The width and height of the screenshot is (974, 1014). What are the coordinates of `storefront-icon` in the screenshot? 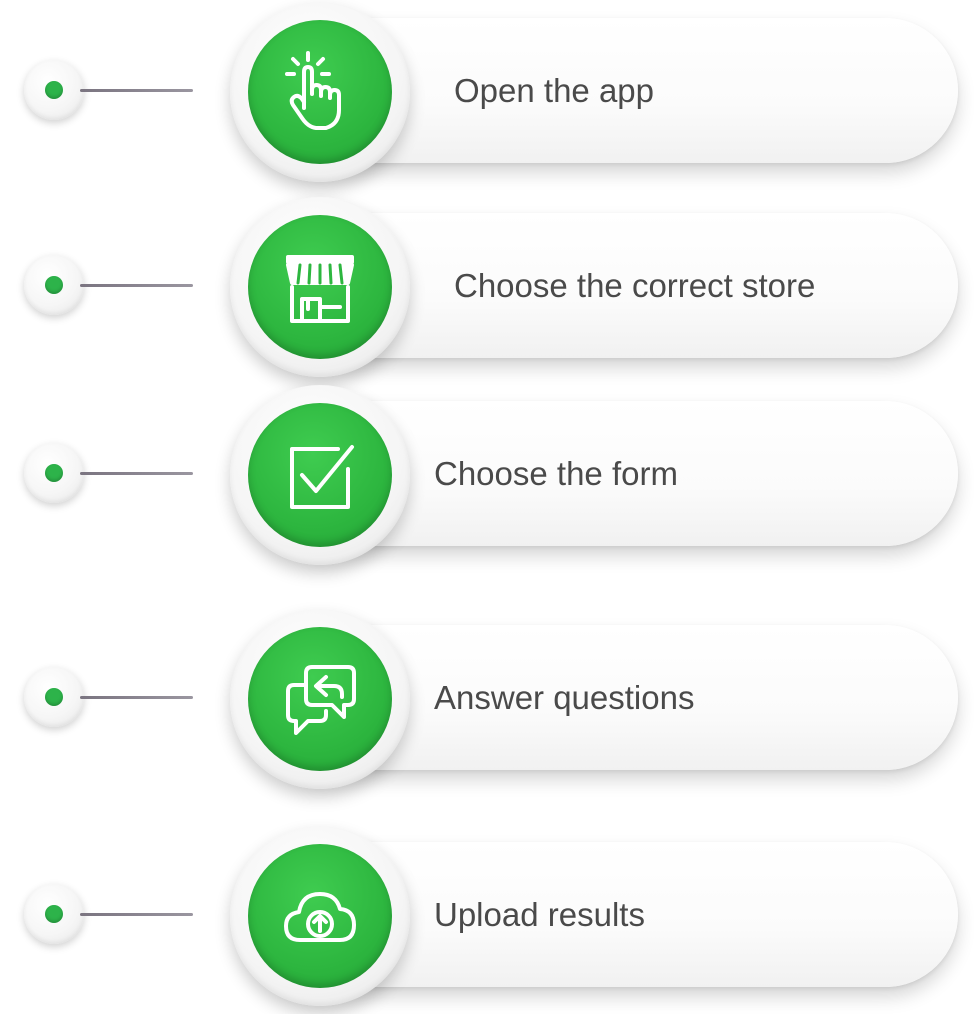 It's located at (320, 289).